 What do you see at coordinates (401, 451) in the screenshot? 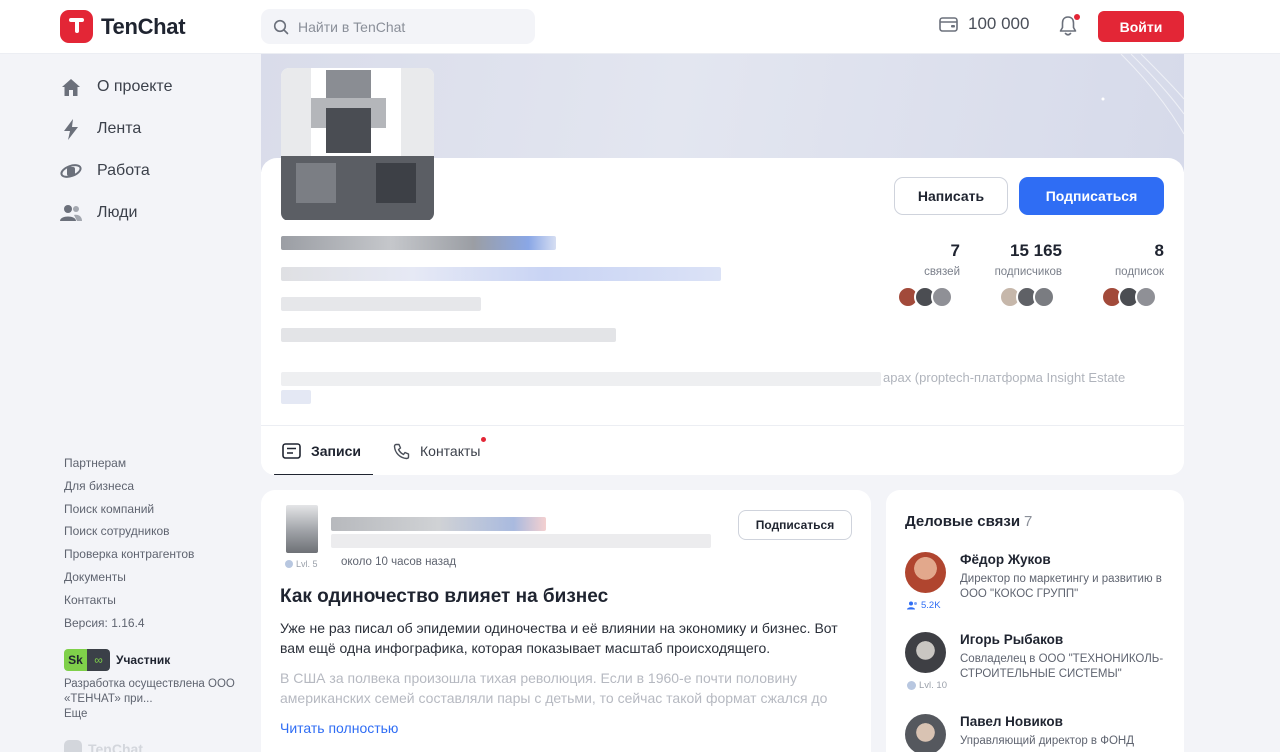
I see `phone-icon` at bounding box center [401, 451].